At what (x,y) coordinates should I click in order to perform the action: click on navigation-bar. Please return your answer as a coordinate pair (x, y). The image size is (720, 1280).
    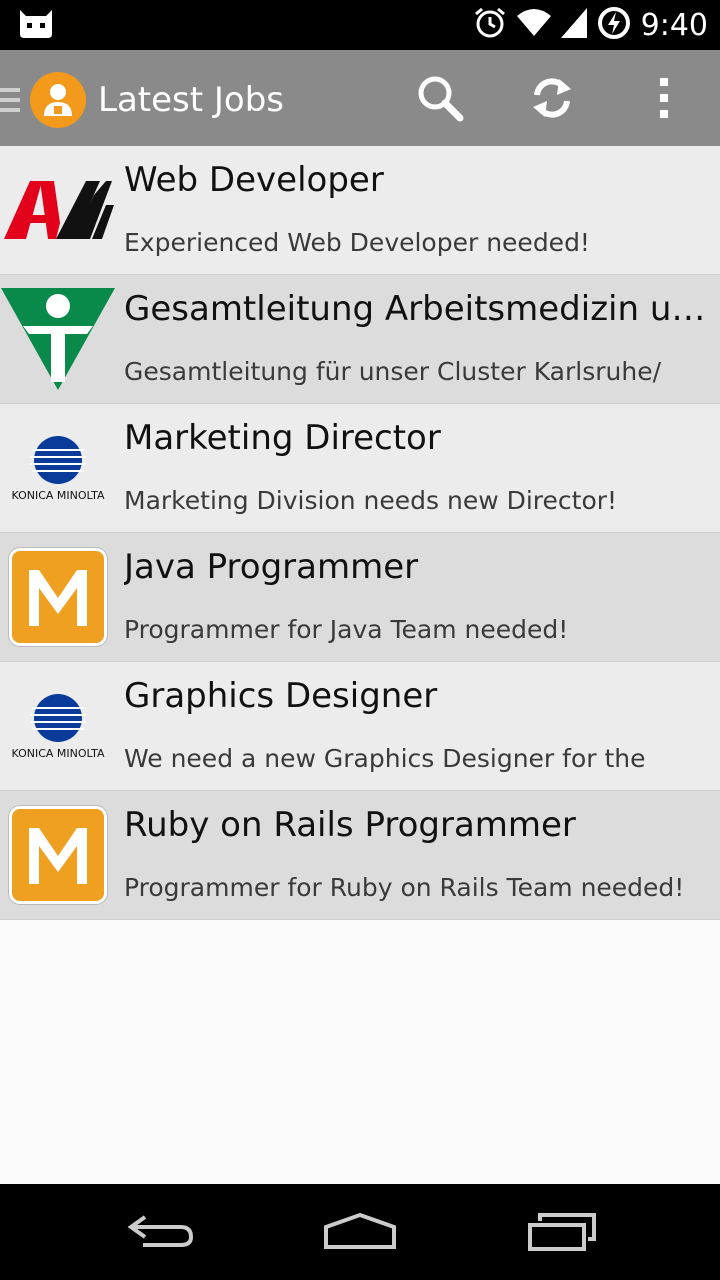
    Looking at the image, I should click on (360, 1232).